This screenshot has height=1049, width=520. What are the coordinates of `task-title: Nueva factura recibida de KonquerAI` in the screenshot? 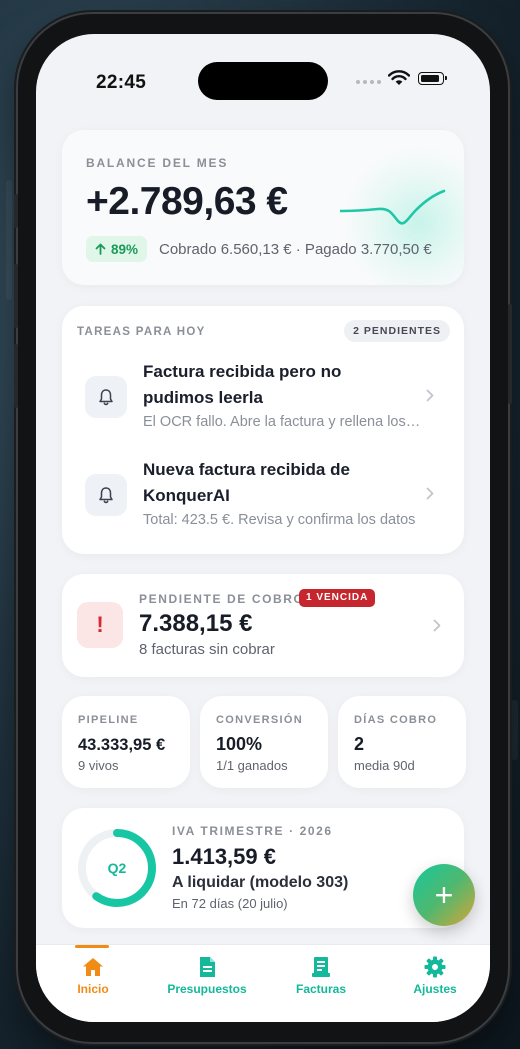 It's located at (246, 482).